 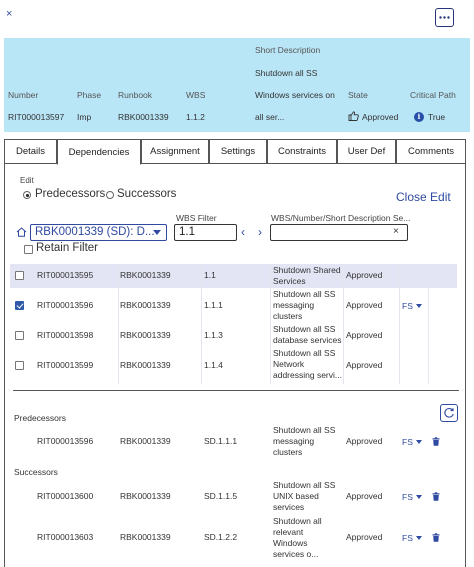 What do you see at coordinates (21, 232) in the screenshot?
I see `home-icon` at bounding box center [21, 232].